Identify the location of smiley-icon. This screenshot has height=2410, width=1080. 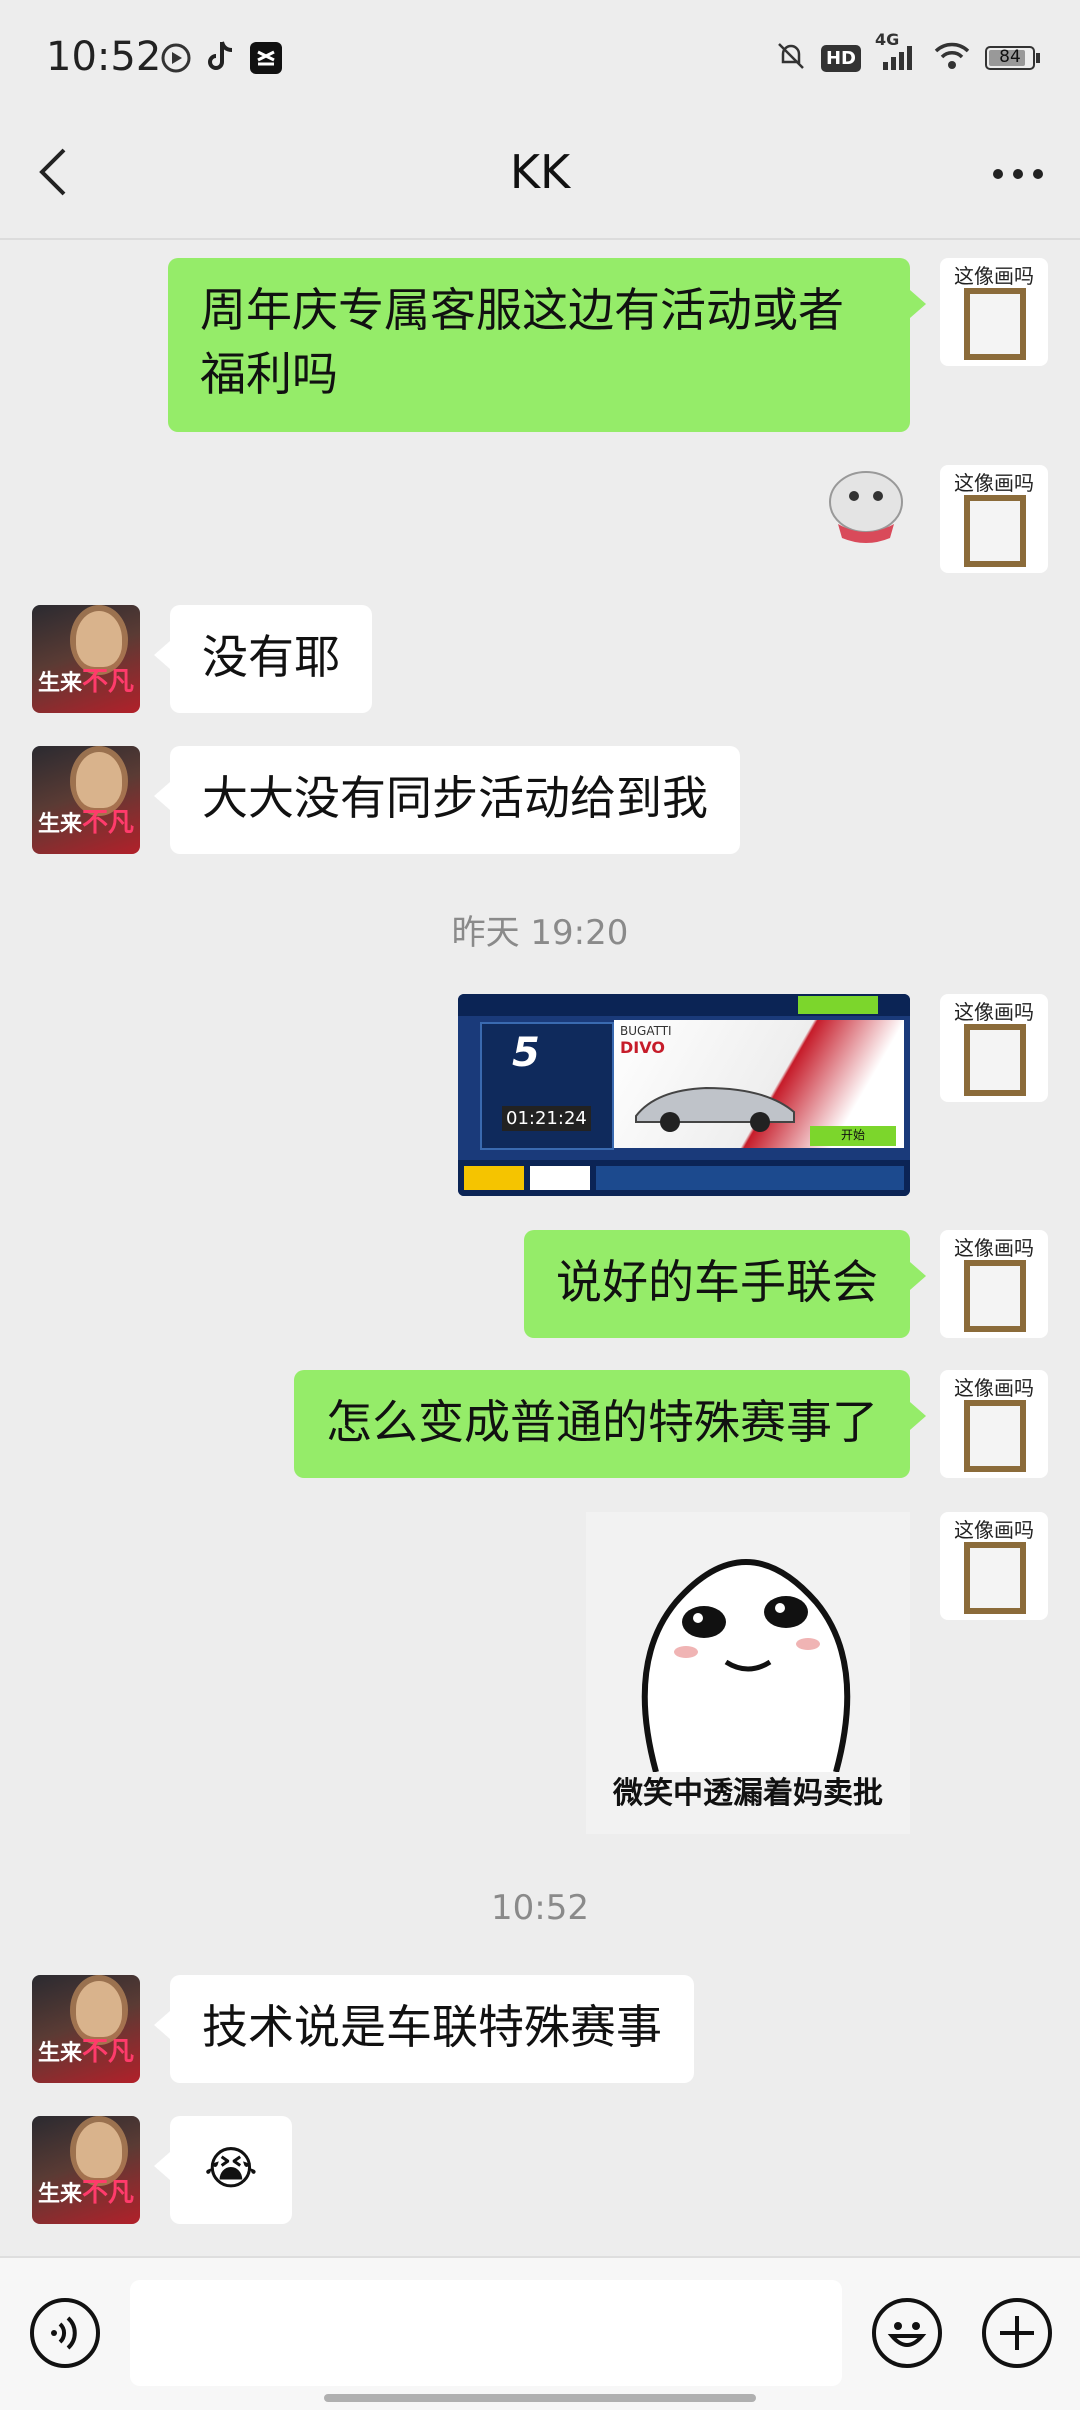
(907, 2334).